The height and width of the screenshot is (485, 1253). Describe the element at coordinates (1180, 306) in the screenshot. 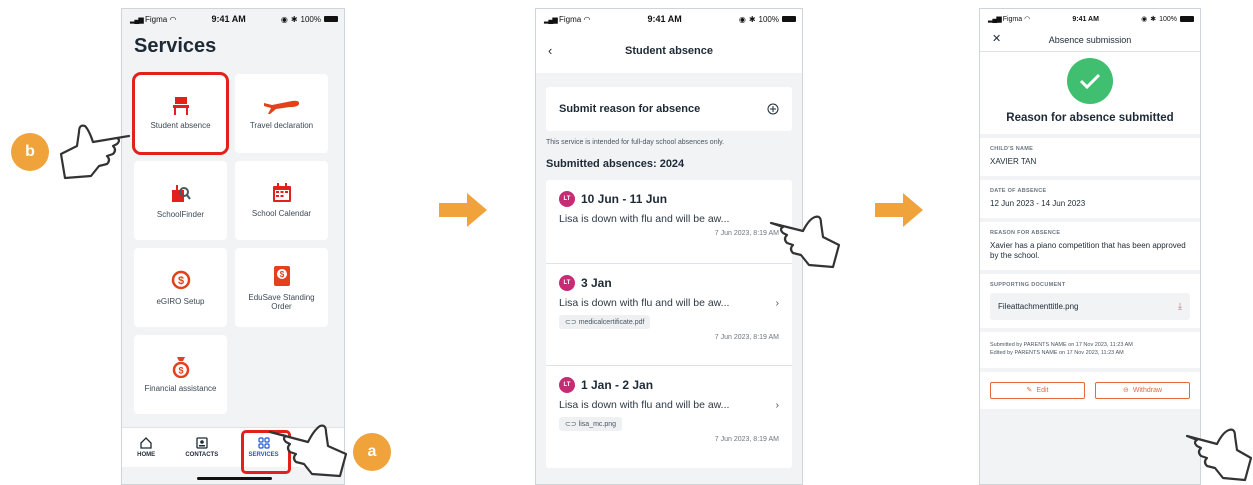

I see `download-icon: ⤓` at that location.